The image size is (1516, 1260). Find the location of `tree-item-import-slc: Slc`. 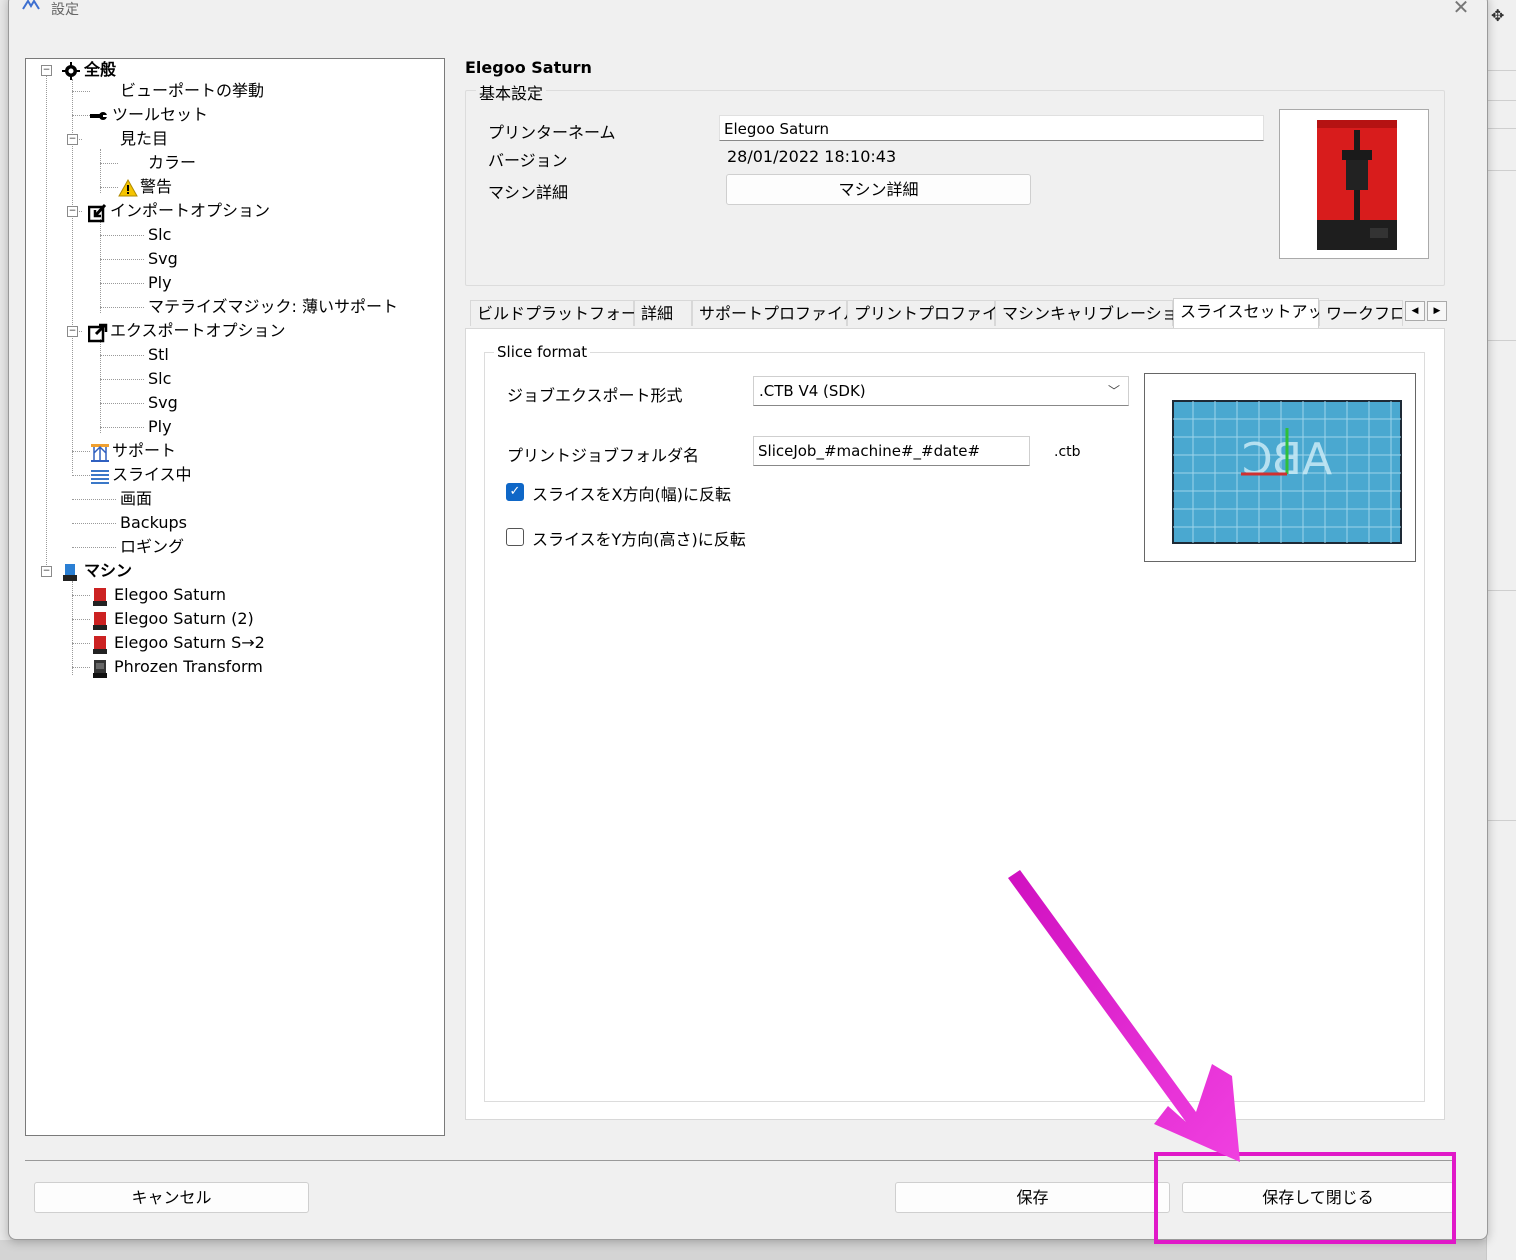

tree-item-import-slc: Slc is located at coordinates (159, 235).